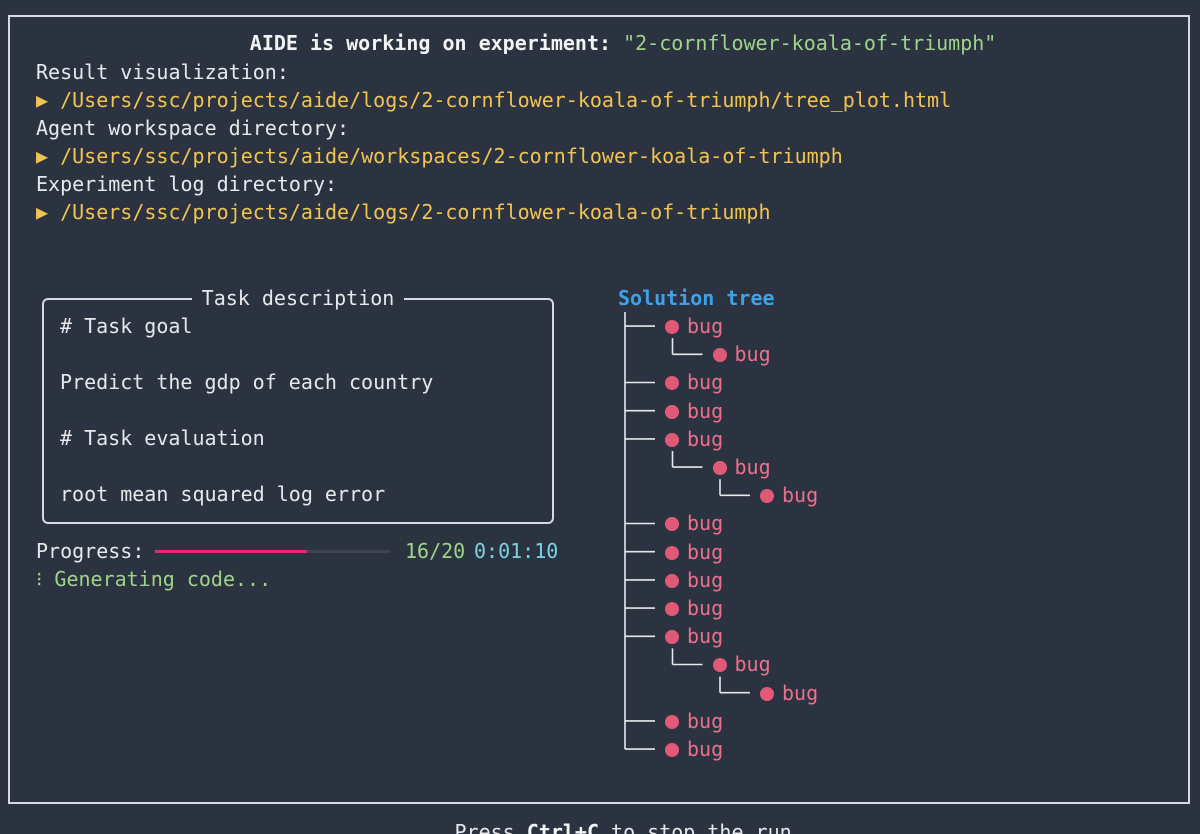 The height and width of the screenshot is (834, 1200). I want to click on log-label: Experiment log directory:, so click(187, 184).